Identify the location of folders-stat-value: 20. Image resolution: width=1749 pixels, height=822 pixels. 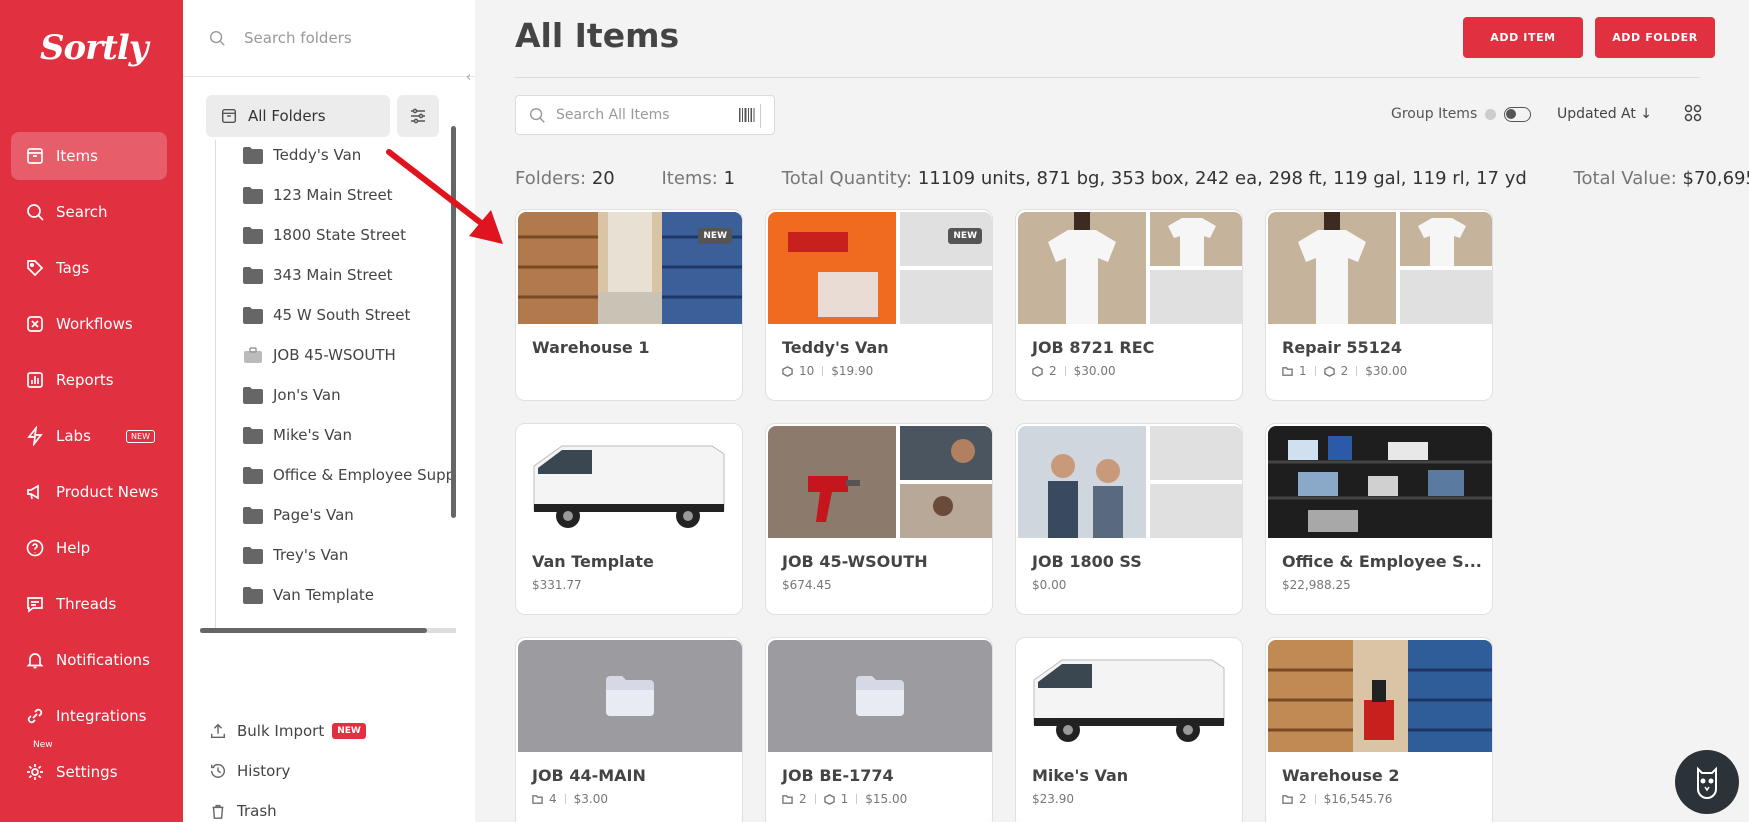
(603, 178).